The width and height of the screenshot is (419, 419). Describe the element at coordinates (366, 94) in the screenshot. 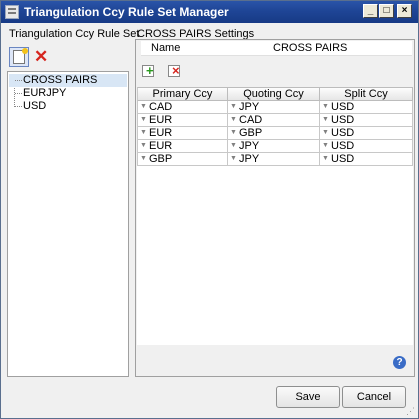

I see `column-header-split-ccy: Split Ccy` at that location.